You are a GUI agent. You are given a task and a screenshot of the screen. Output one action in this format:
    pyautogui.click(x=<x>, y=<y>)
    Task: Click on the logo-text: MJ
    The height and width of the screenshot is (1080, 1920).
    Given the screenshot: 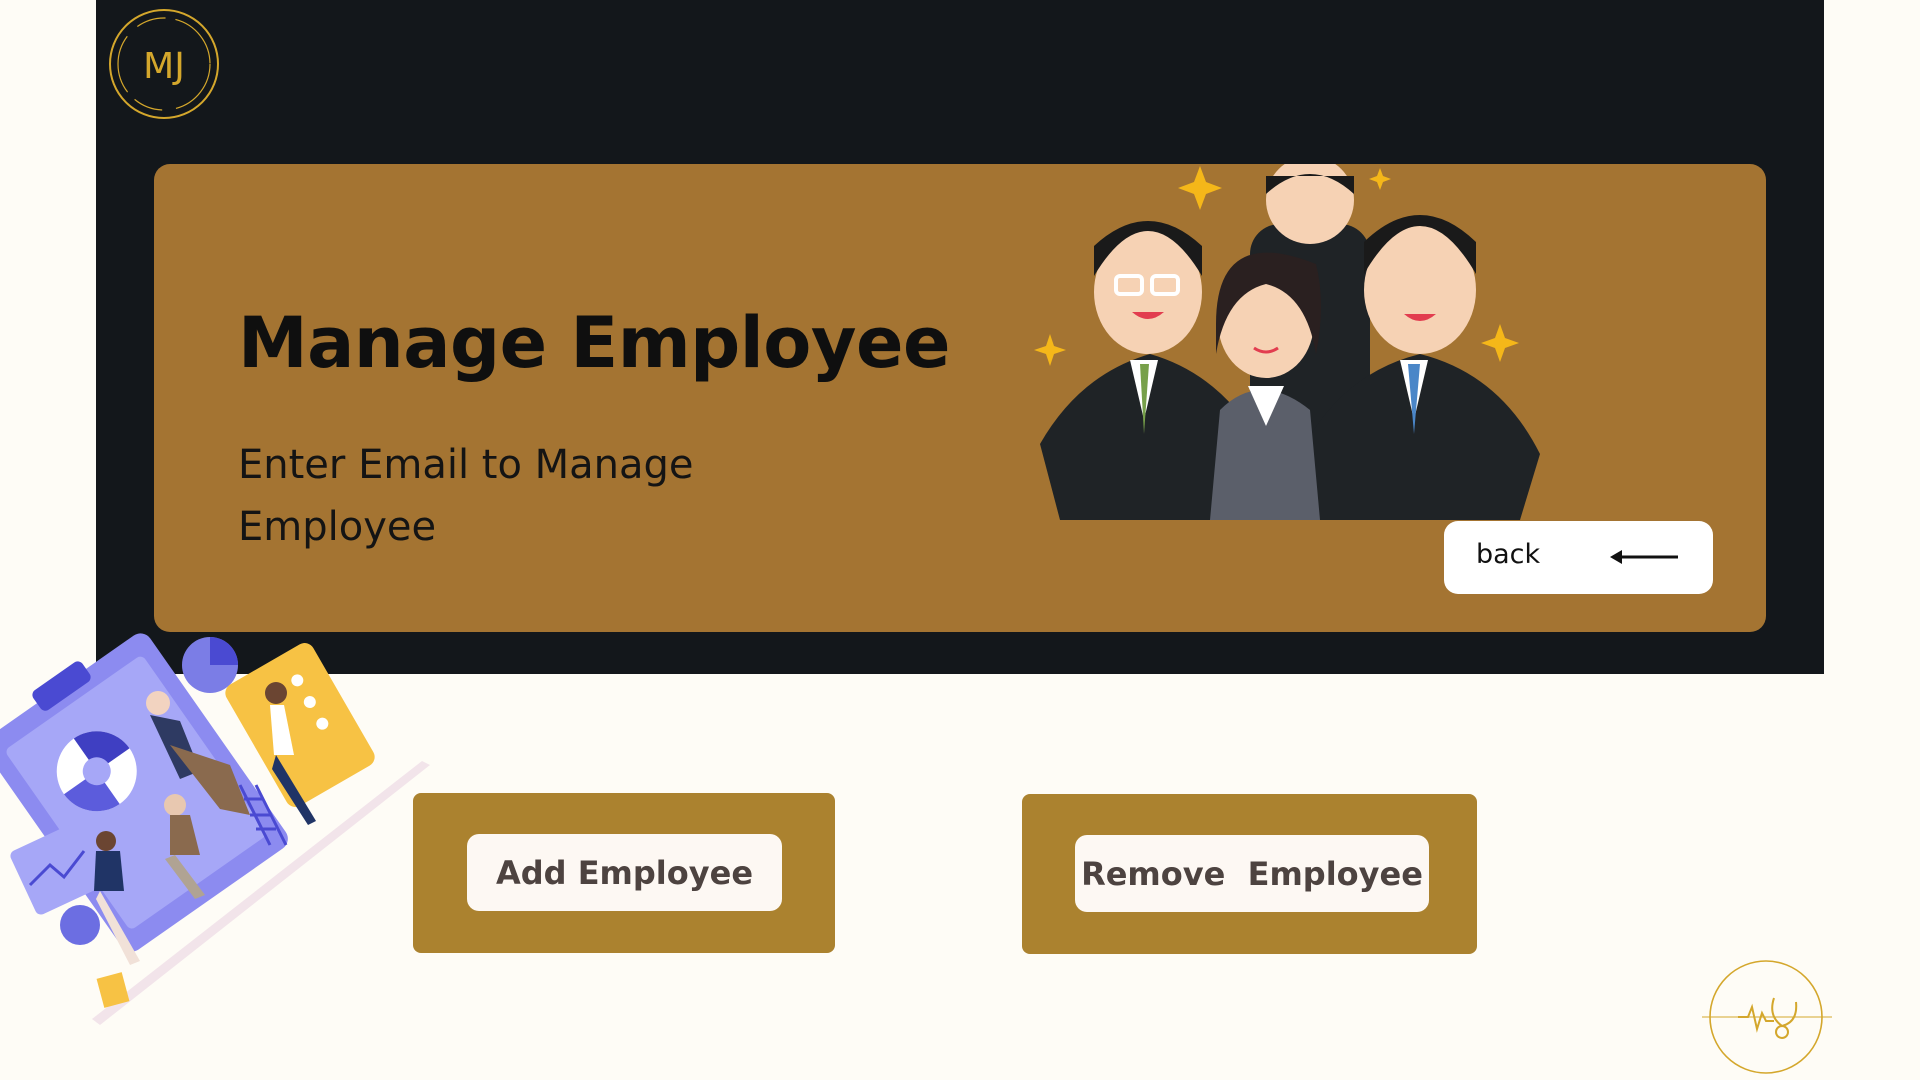 What is the action you would take?
    pyautogui.click(x=164, y=66)
    